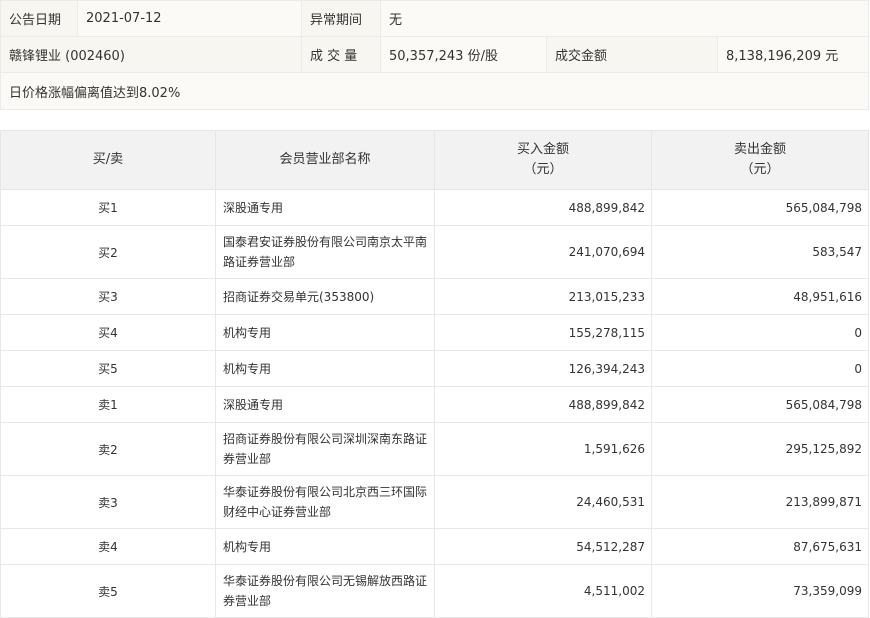  I want to click on row-side: 卖1, so click(108, 404).